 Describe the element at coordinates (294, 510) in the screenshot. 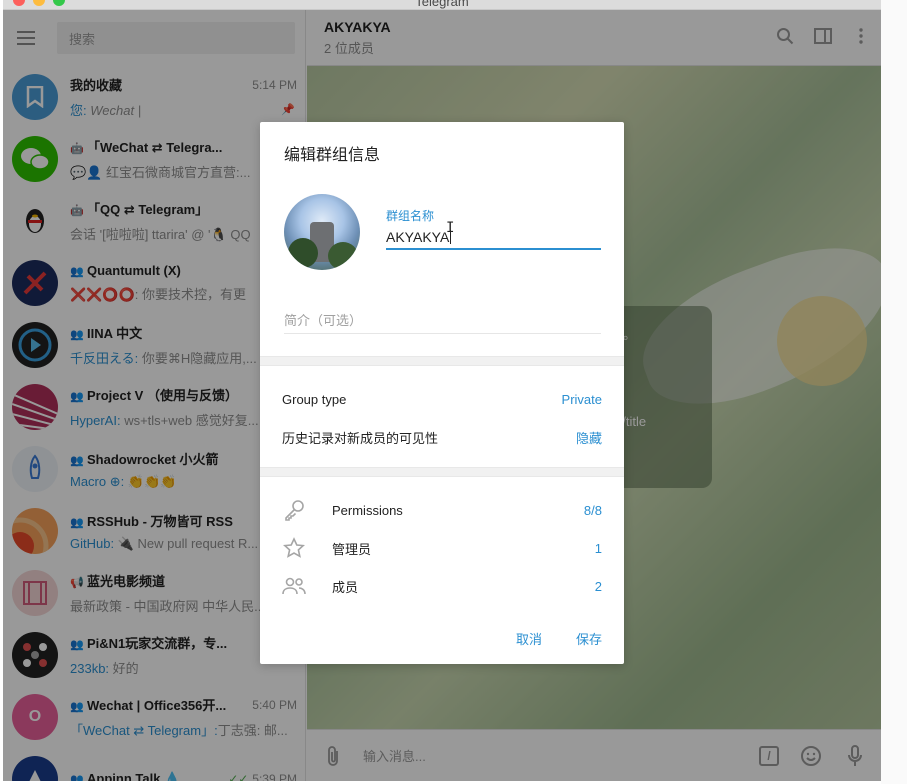

I see `key-icon` at that location.